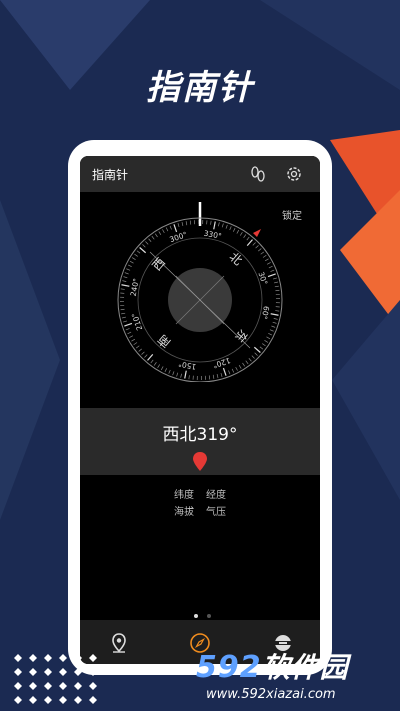 This screenshot has width=400, height=711. Describe the element at coordinates (184, 495) in the screenshot. I see `latitude-label: 纬度` at that location.